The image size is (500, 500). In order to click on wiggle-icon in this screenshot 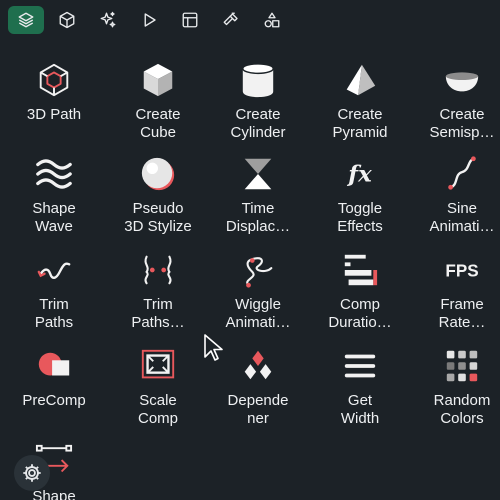, I will do `click(259, 272)`.